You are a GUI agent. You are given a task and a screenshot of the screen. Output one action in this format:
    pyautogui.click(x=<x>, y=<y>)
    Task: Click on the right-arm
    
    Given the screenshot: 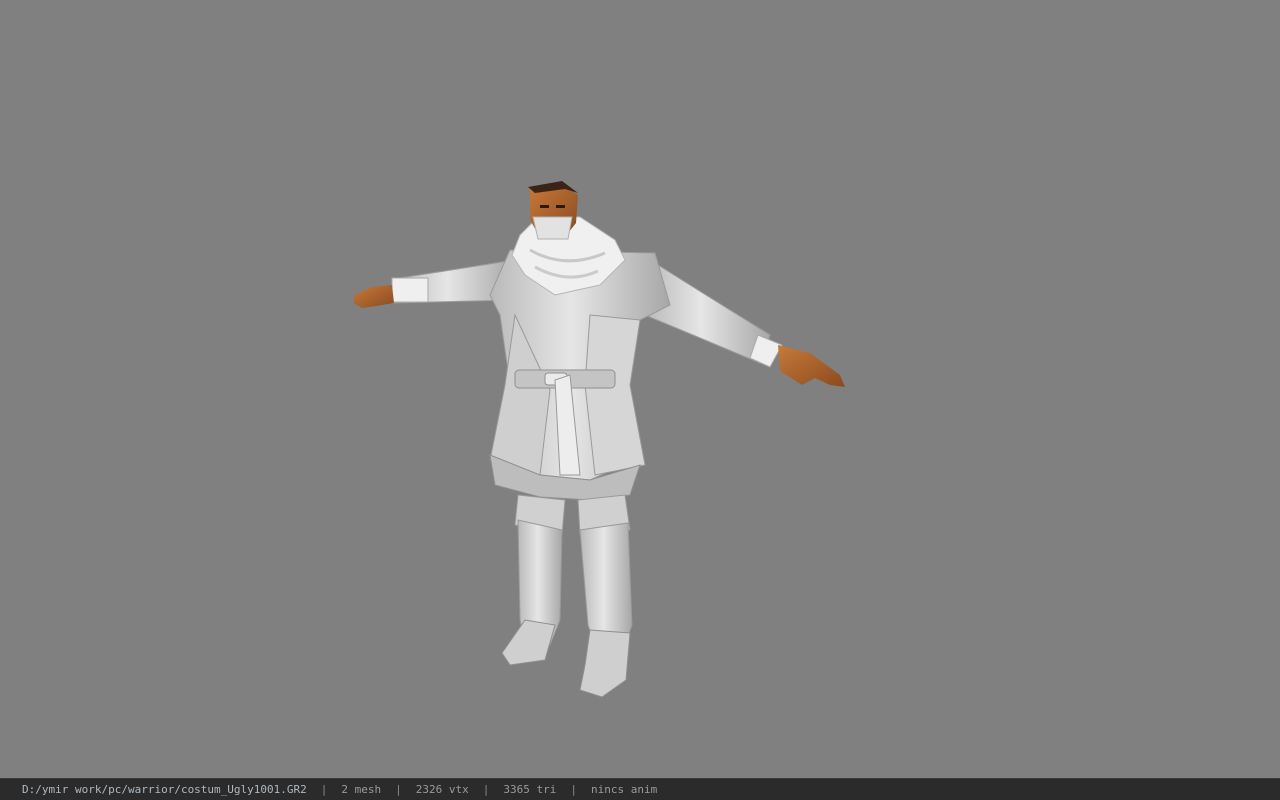 What is the action you would take?
    pyautogui.click(x=744, y=323)
    